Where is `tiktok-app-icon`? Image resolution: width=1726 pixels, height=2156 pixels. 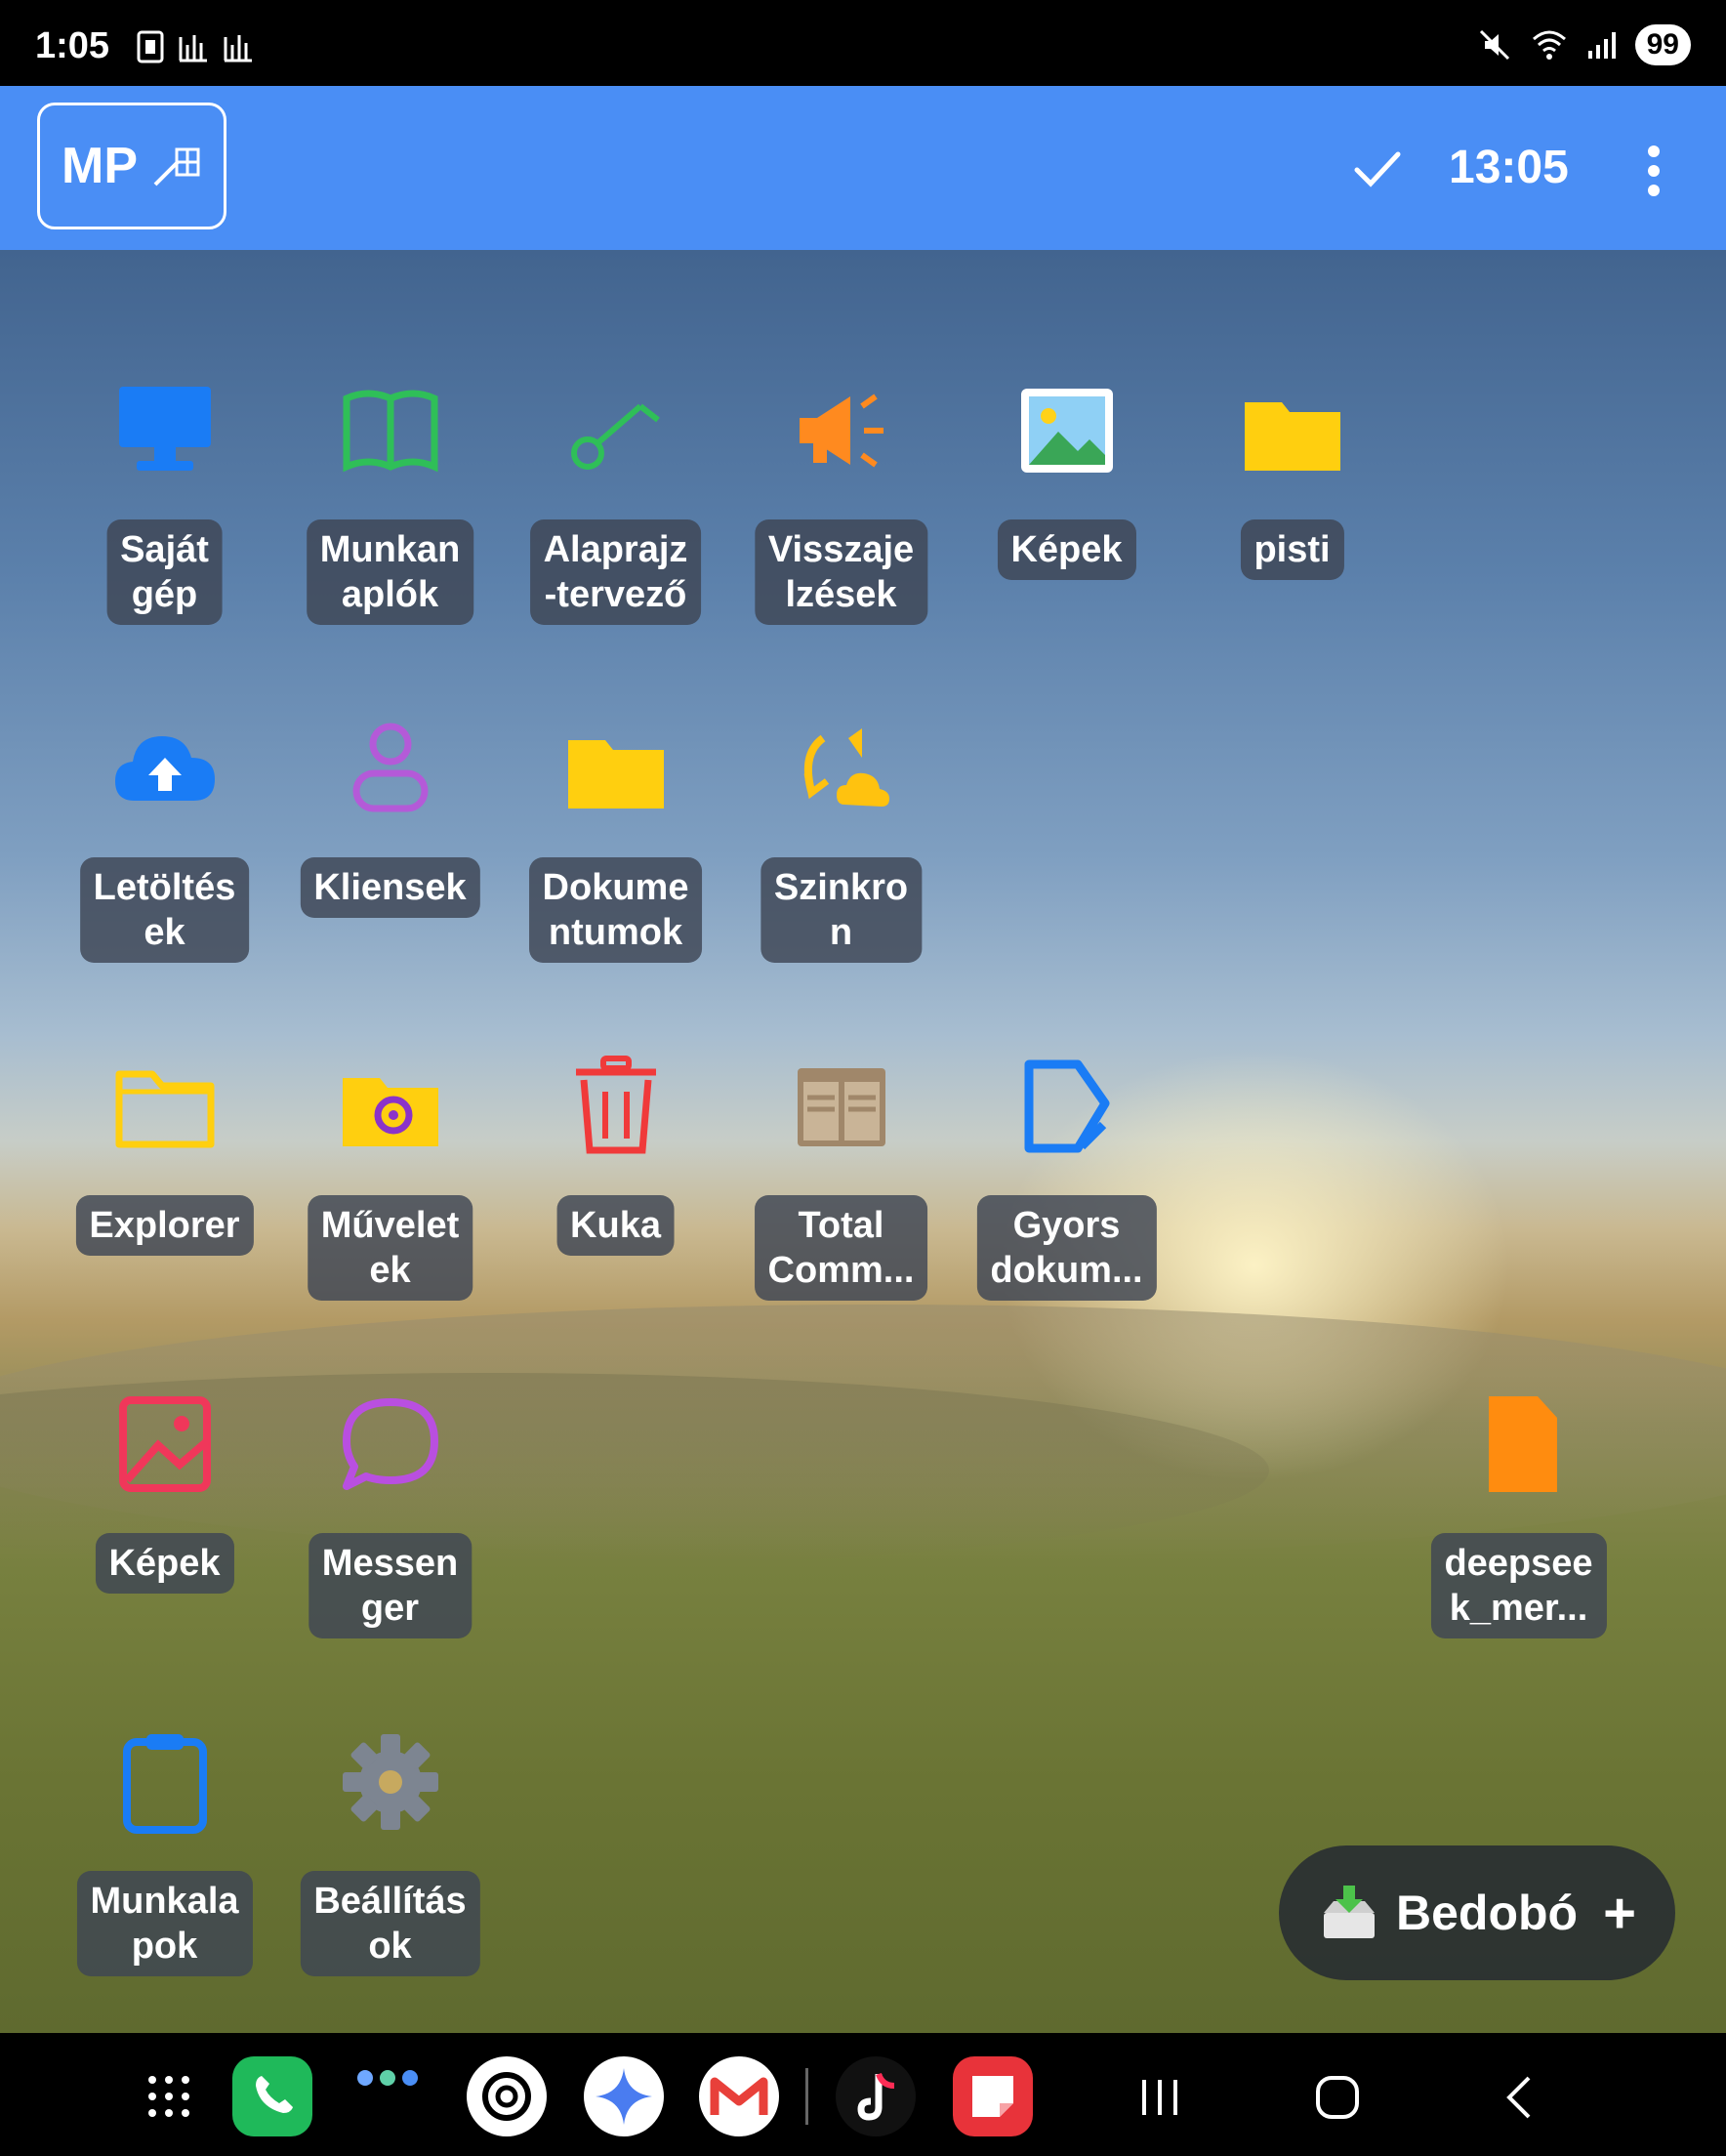
tiktok-app-icon is located at coordinates (876, 2096).